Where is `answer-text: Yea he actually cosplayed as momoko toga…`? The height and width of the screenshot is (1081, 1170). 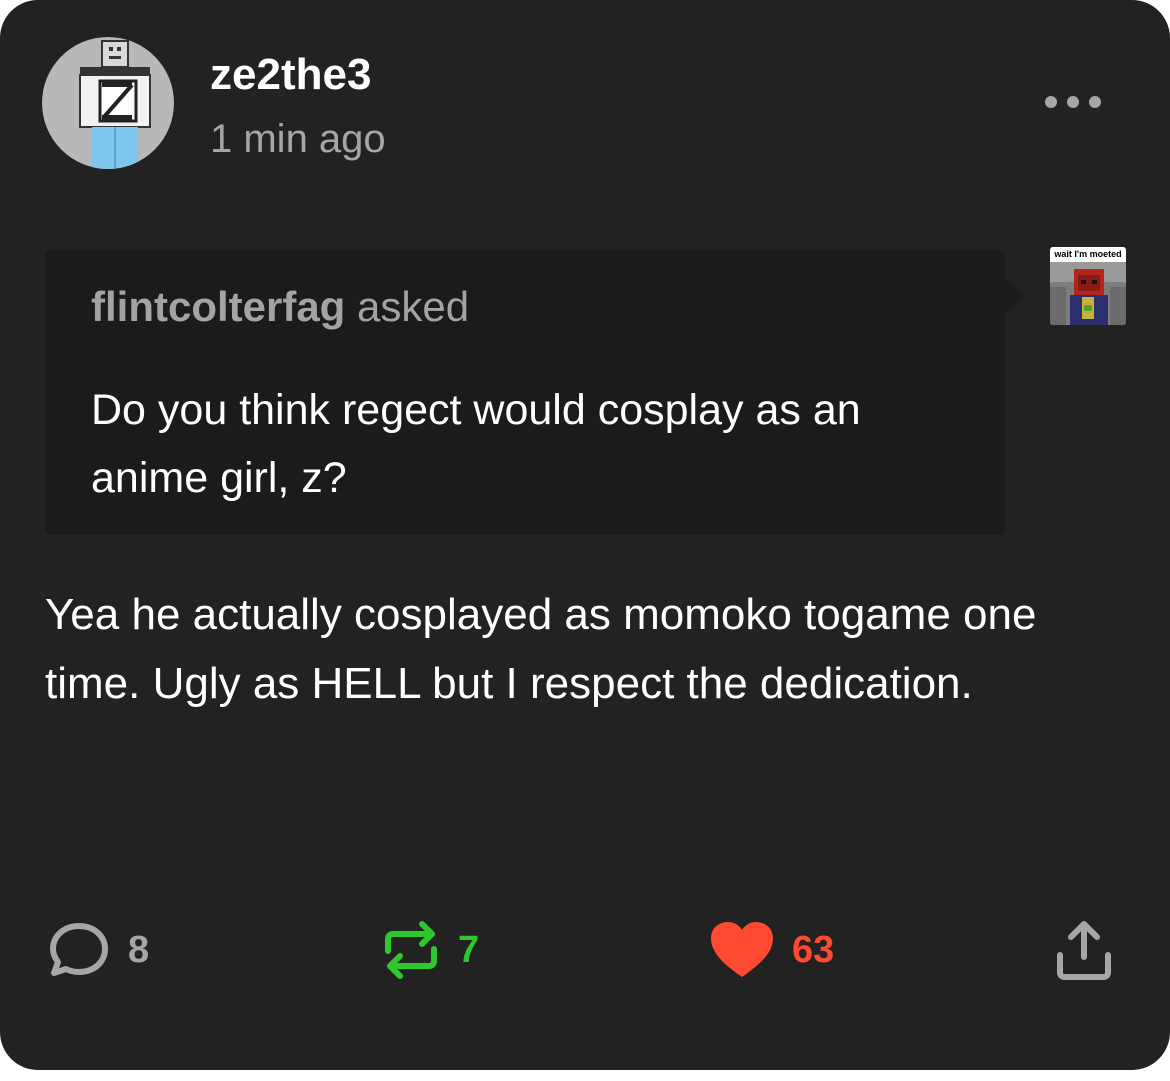 answer-text: Yea he actually cosplayed as momoko toga… is located at coordinates (541, 649).